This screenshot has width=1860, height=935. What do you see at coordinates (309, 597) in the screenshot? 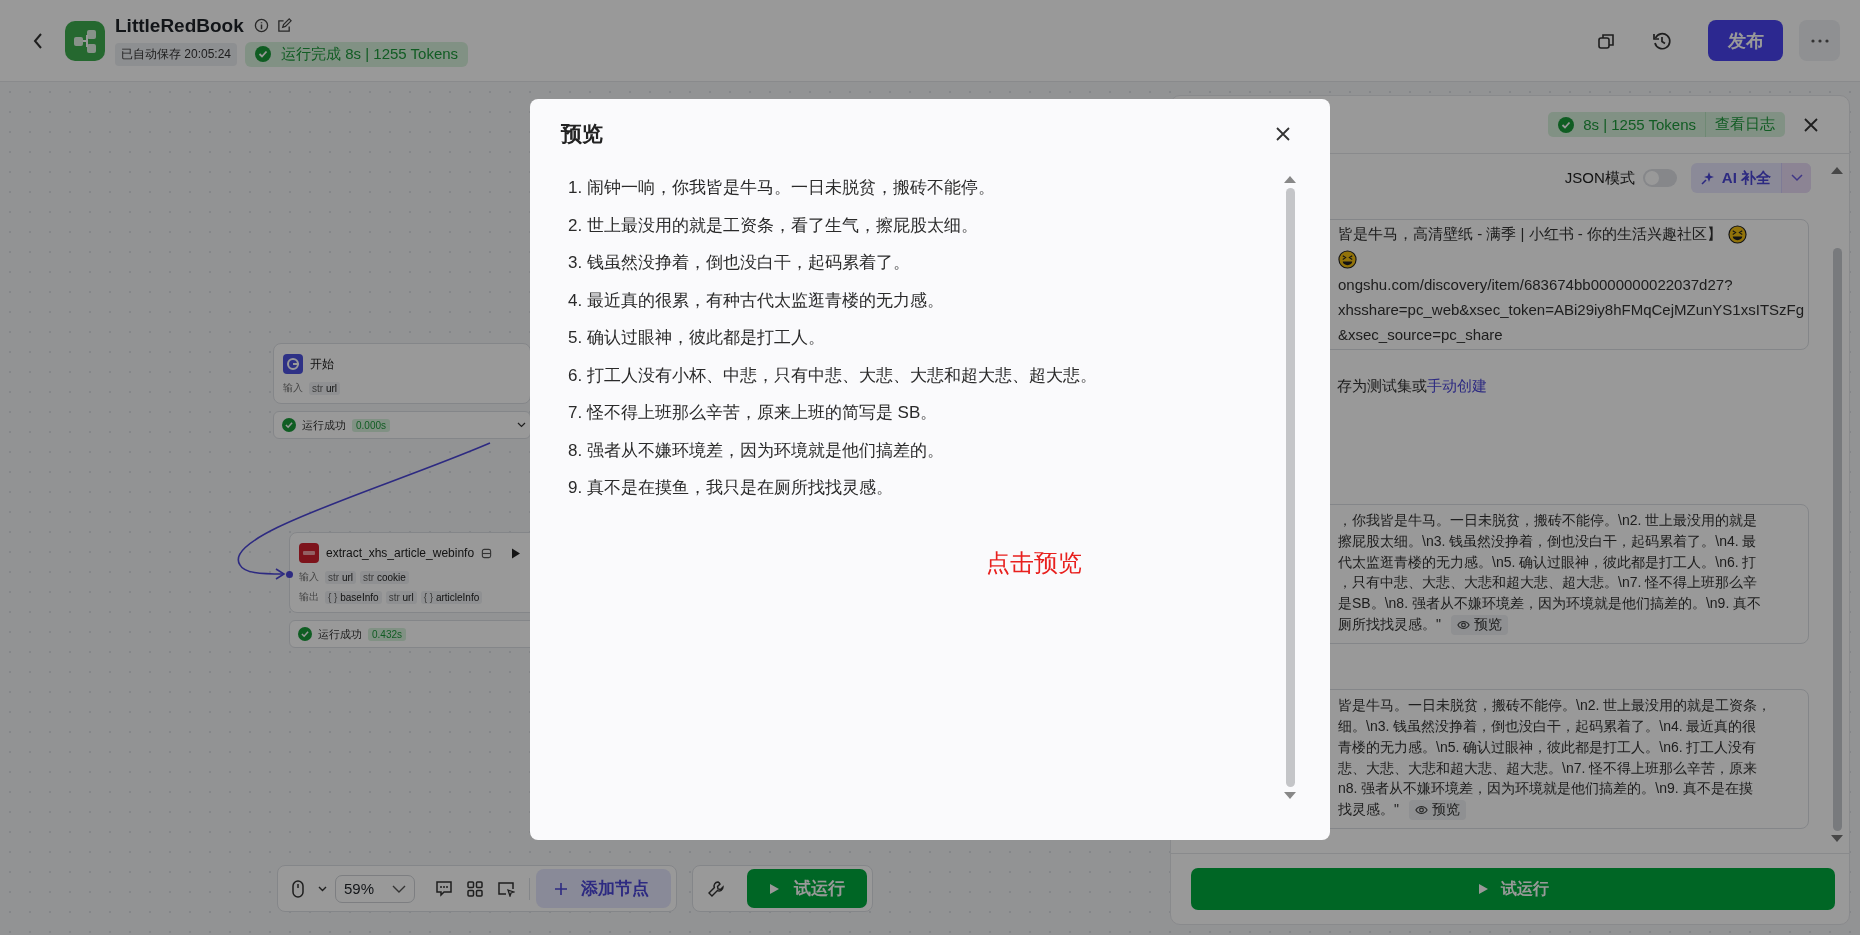
I see `port-label: 输出` at bounding box center [309, 597].